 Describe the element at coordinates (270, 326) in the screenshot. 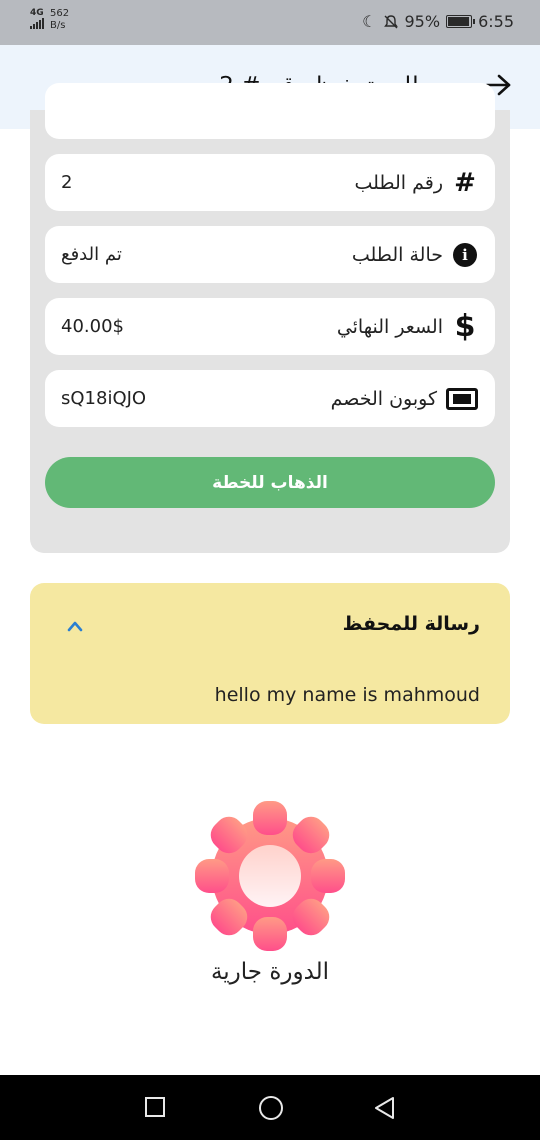

I see `field-final-price: 40.00$ $ السعر النهائي` at that location.